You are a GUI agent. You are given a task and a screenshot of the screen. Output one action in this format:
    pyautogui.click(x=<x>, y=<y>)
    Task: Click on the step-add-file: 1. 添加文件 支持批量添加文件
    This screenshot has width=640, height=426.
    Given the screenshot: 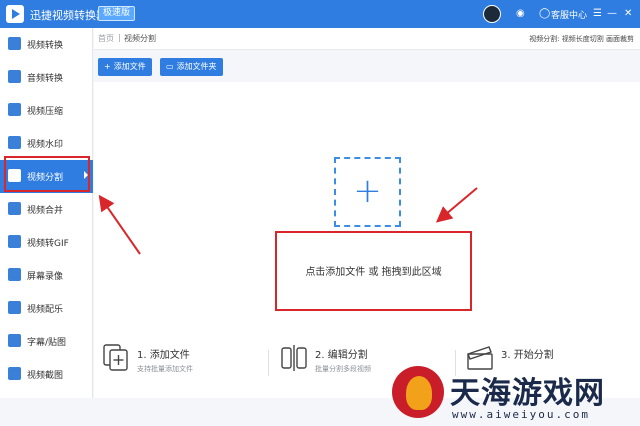 What is the action you would take?
    pyautogui.click(x=183, y=360)
    